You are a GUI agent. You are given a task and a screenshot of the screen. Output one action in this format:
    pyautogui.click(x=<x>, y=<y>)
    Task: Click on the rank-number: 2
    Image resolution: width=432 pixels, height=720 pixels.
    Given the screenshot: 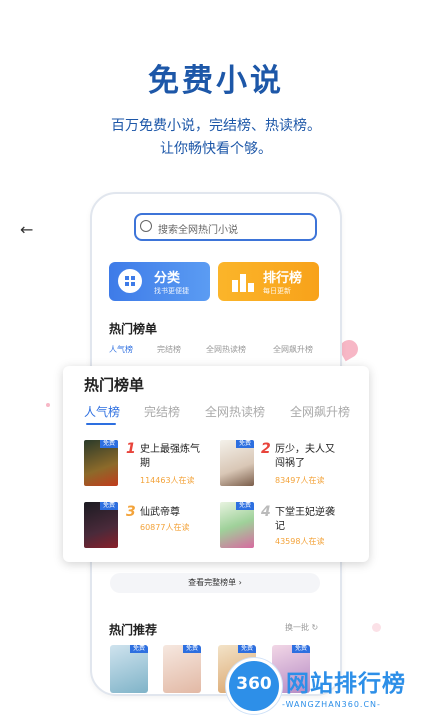 What is the action you would take?
    pyautogui.click(x=266, y=449)
    